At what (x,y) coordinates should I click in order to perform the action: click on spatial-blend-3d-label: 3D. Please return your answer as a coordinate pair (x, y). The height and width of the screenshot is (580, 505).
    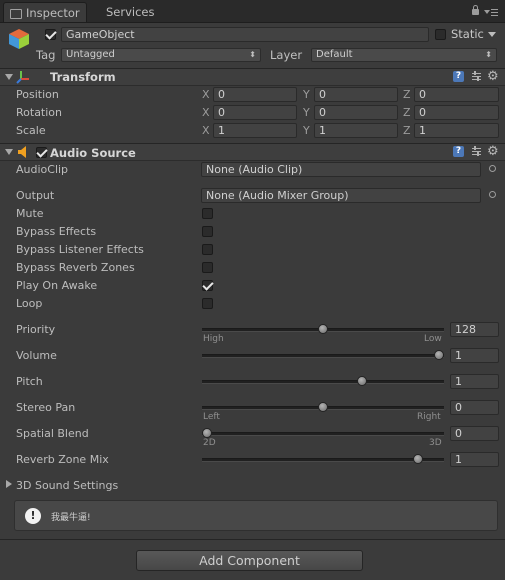
    Looking at the image, I should click on (435, 443).